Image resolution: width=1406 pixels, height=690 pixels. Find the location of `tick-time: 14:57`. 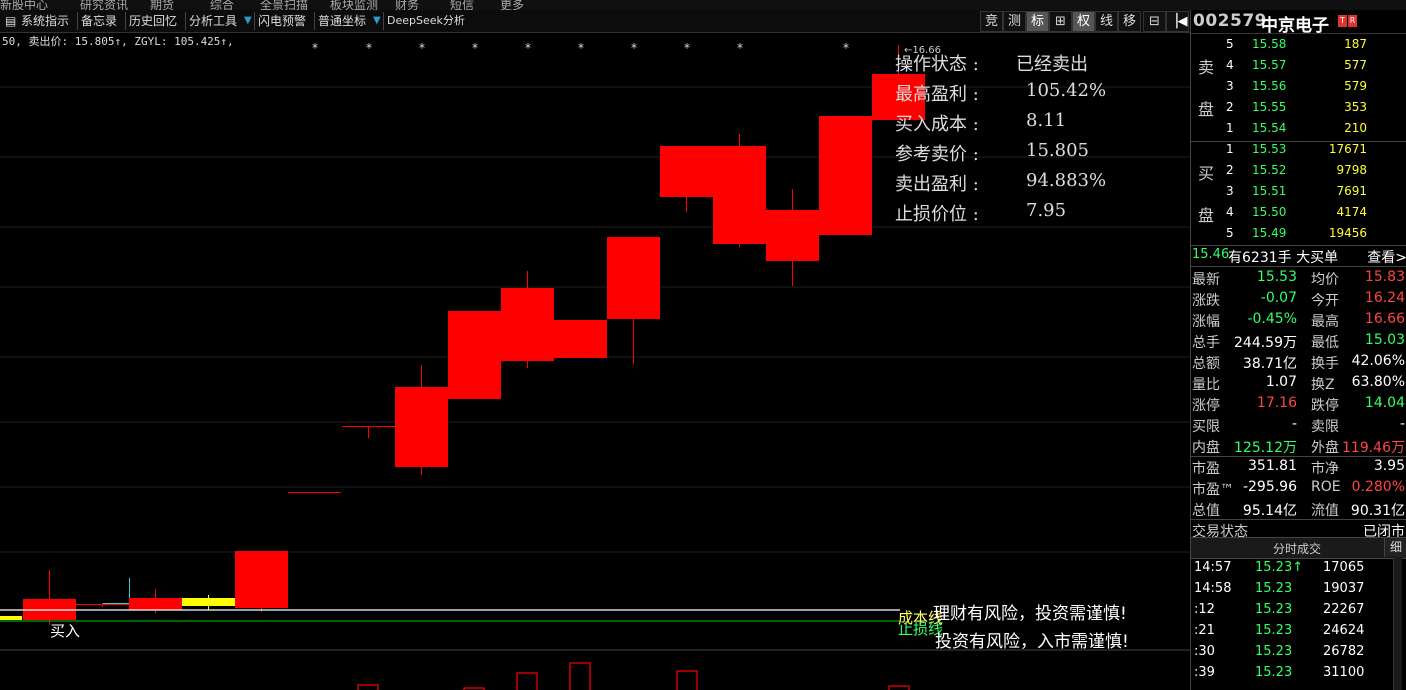

tick-time: 14:57 is located at coordinates (1213, 567).